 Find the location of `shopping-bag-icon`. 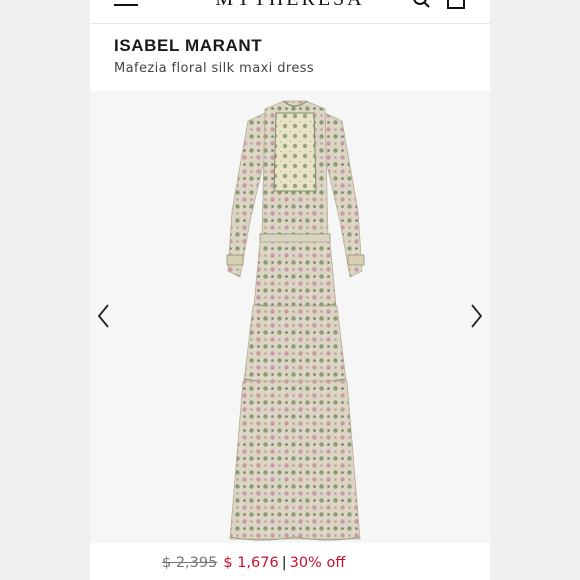

shopping-bag-icon is located at coordinates (456, 5).